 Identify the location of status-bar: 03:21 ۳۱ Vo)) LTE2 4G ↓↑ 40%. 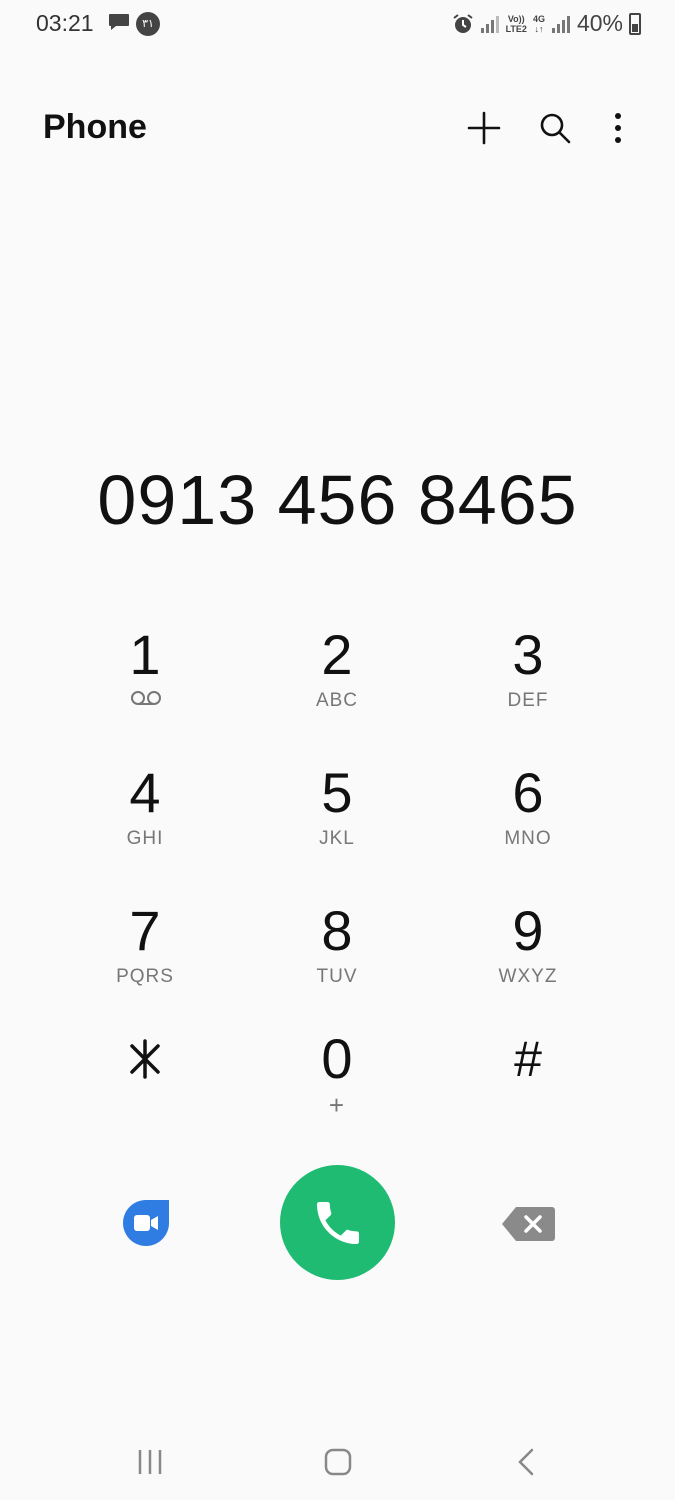
(337, 25).